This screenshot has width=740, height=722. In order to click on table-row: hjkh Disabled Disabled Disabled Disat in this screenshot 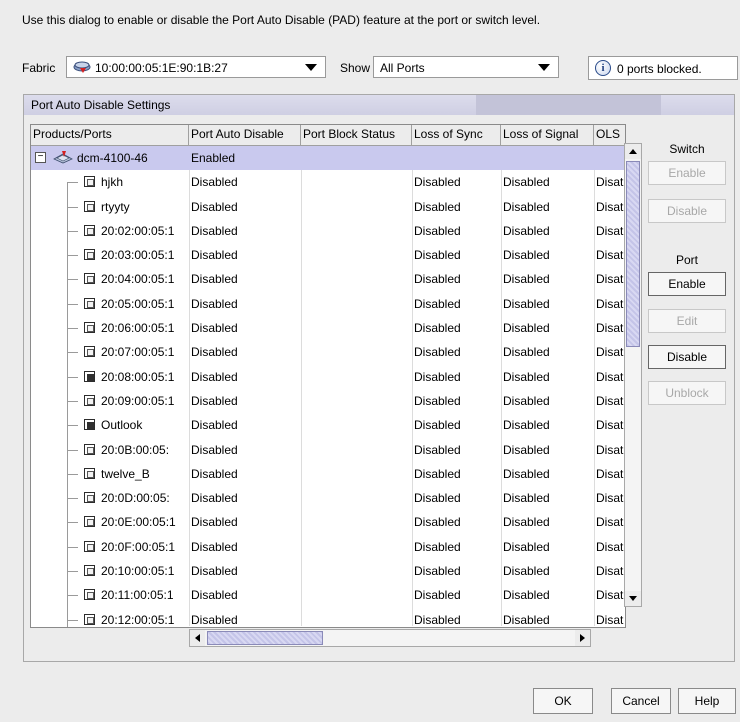, I will do `click(328, 182)`.